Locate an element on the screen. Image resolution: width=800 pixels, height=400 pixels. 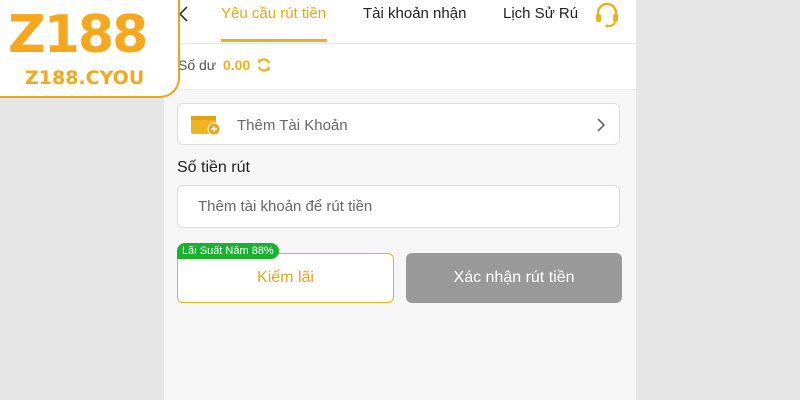
brand-logo: Z188 Z188.CYOU is located at coordinates (90, 49).